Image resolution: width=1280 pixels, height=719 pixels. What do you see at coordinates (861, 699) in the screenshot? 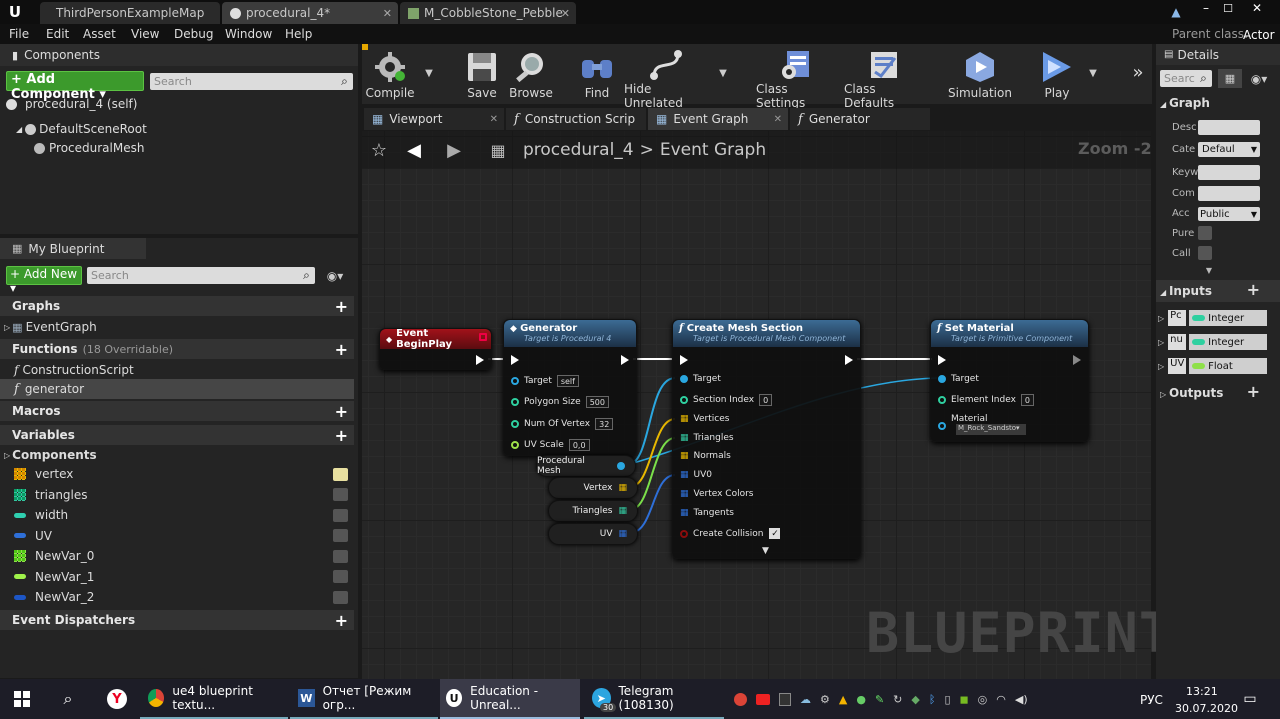
I see `app-tray-icon: ●` at bounding box center [861, 699].